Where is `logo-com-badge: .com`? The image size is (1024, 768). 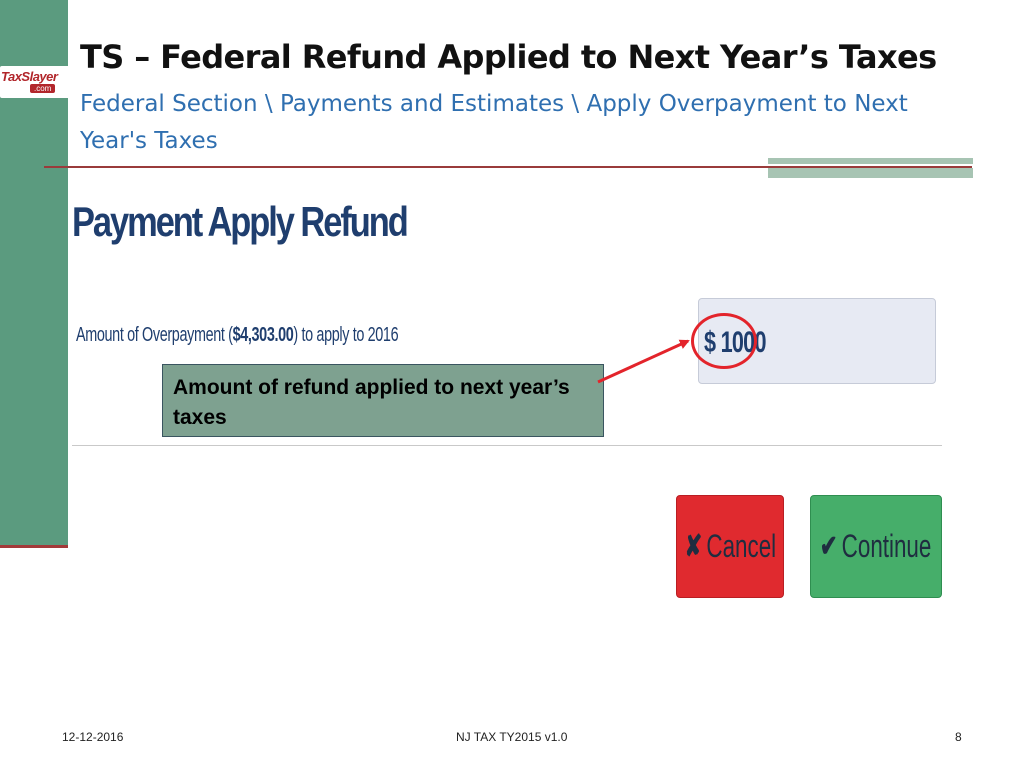 logo-com-badge: .com is located at coordinates (43, 88).